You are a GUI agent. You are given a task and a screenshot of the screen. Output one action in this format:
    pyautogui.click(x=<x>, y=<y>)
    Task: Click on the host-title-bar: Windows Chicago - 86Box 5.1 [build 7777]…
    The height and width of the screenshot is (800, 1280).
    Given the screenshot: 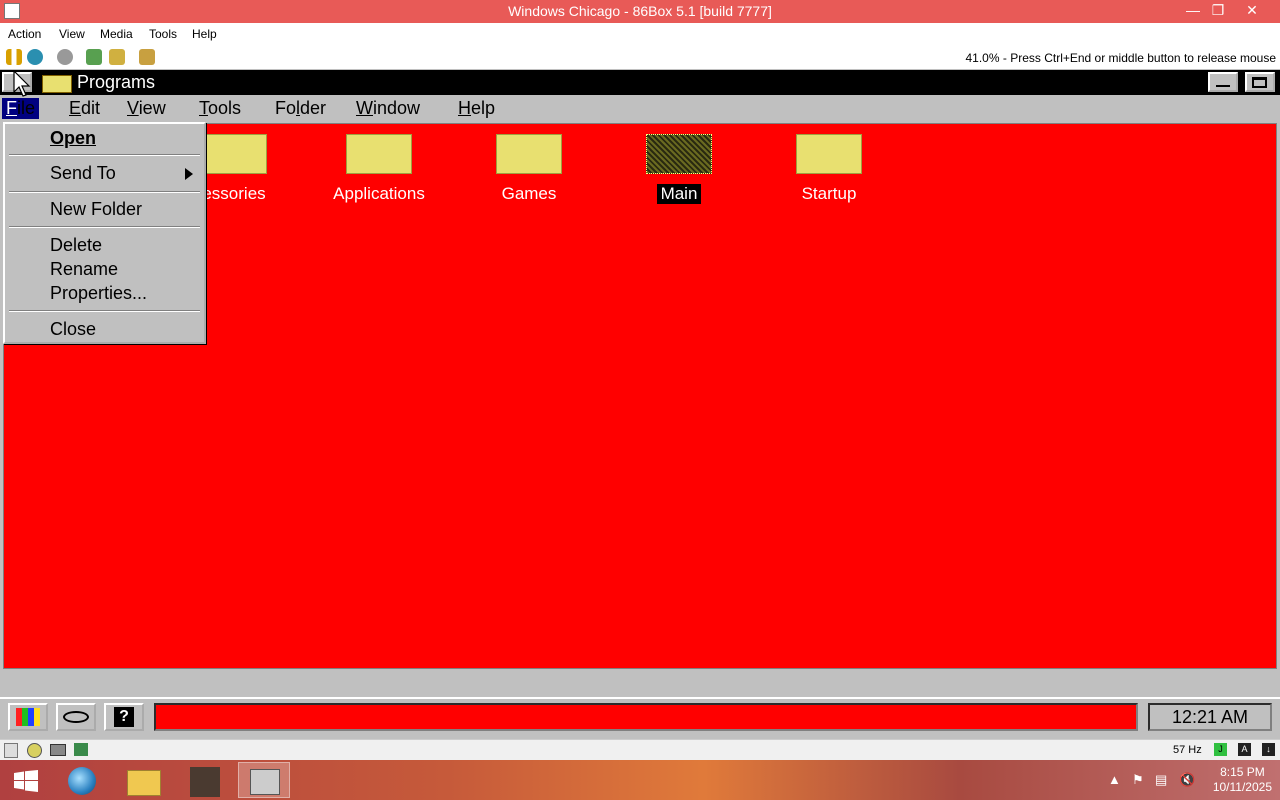 What is the action you would take?
    pyautogui.click(x=640, y=11)
    